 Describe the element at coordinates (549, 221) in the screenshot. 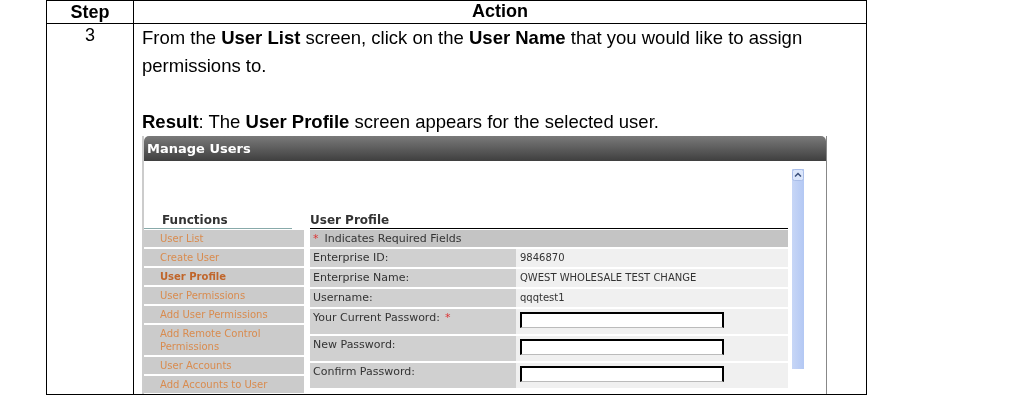

I see `section-heading: User Profile` at that location.